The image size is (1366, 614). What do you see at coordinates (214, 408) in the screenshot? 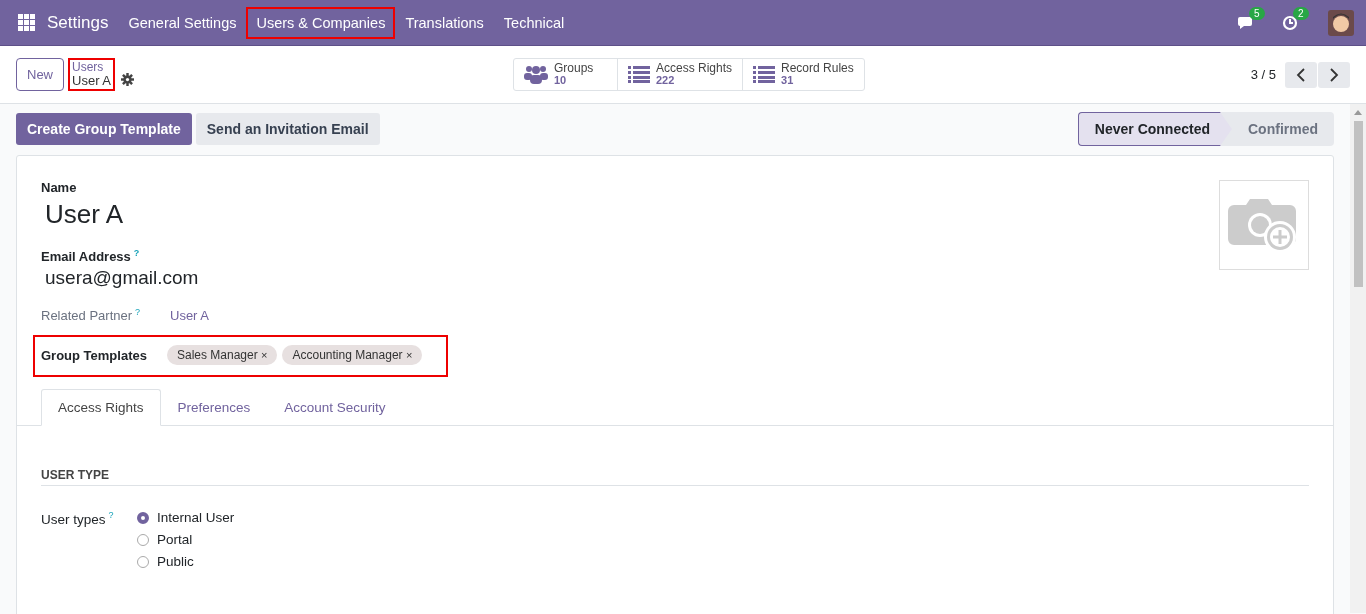
I see `notebook-tab: Preferences` at bounding box center [214, 408].